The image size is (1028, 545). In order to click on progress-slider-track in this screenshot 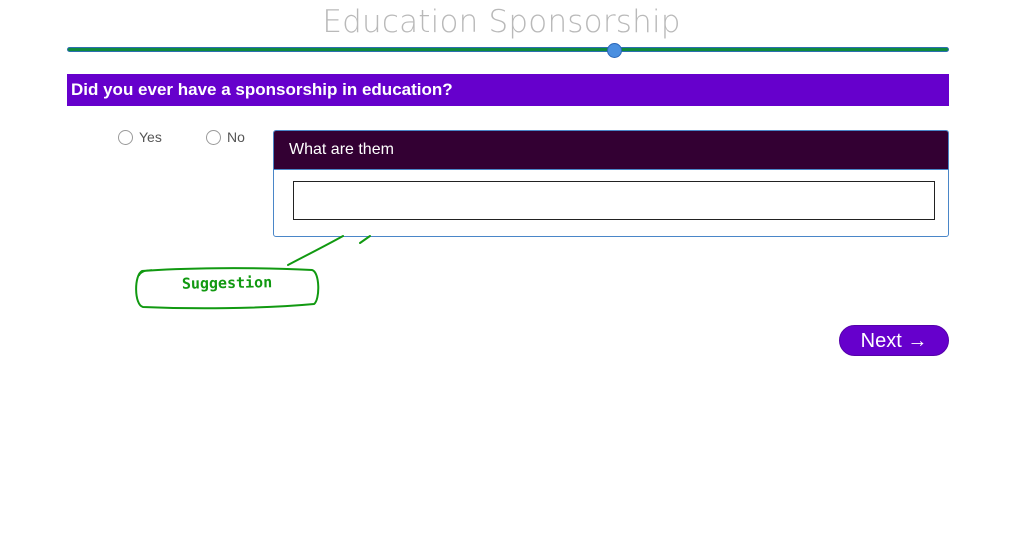, I will do `click(508, 49)`.